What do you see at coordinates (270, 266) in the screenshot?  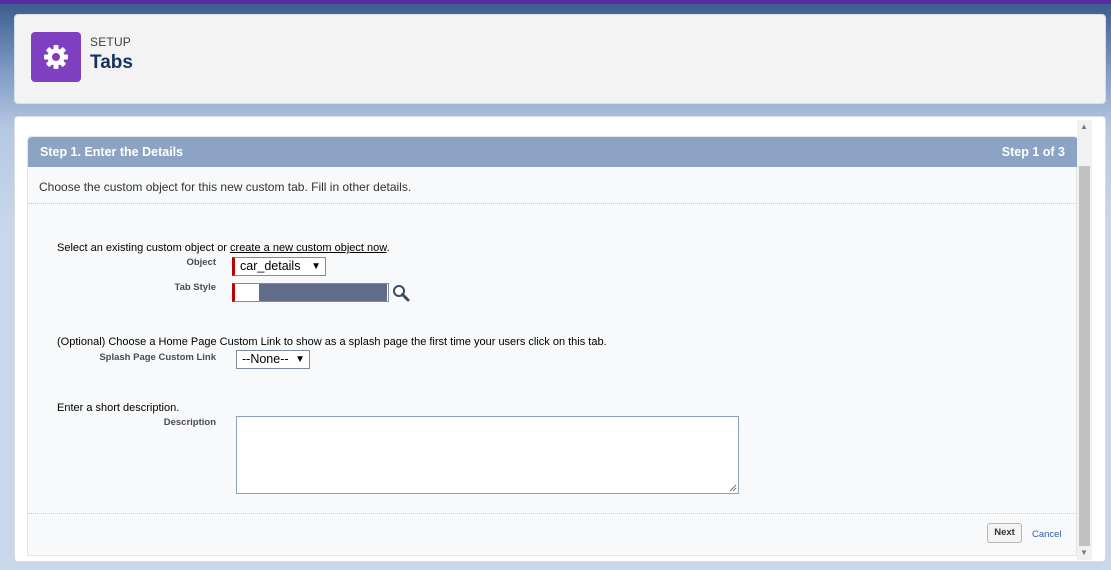 I see `object-select-value: car_details` at bounding box center [270, 266].